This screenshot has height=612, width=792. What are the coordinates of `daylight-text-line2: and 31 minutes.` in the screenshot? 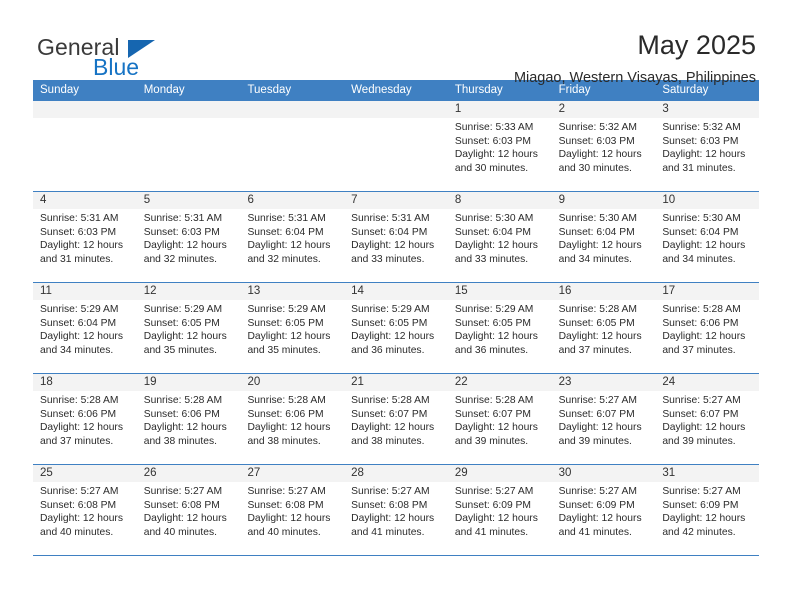 It's located at (699, 168).